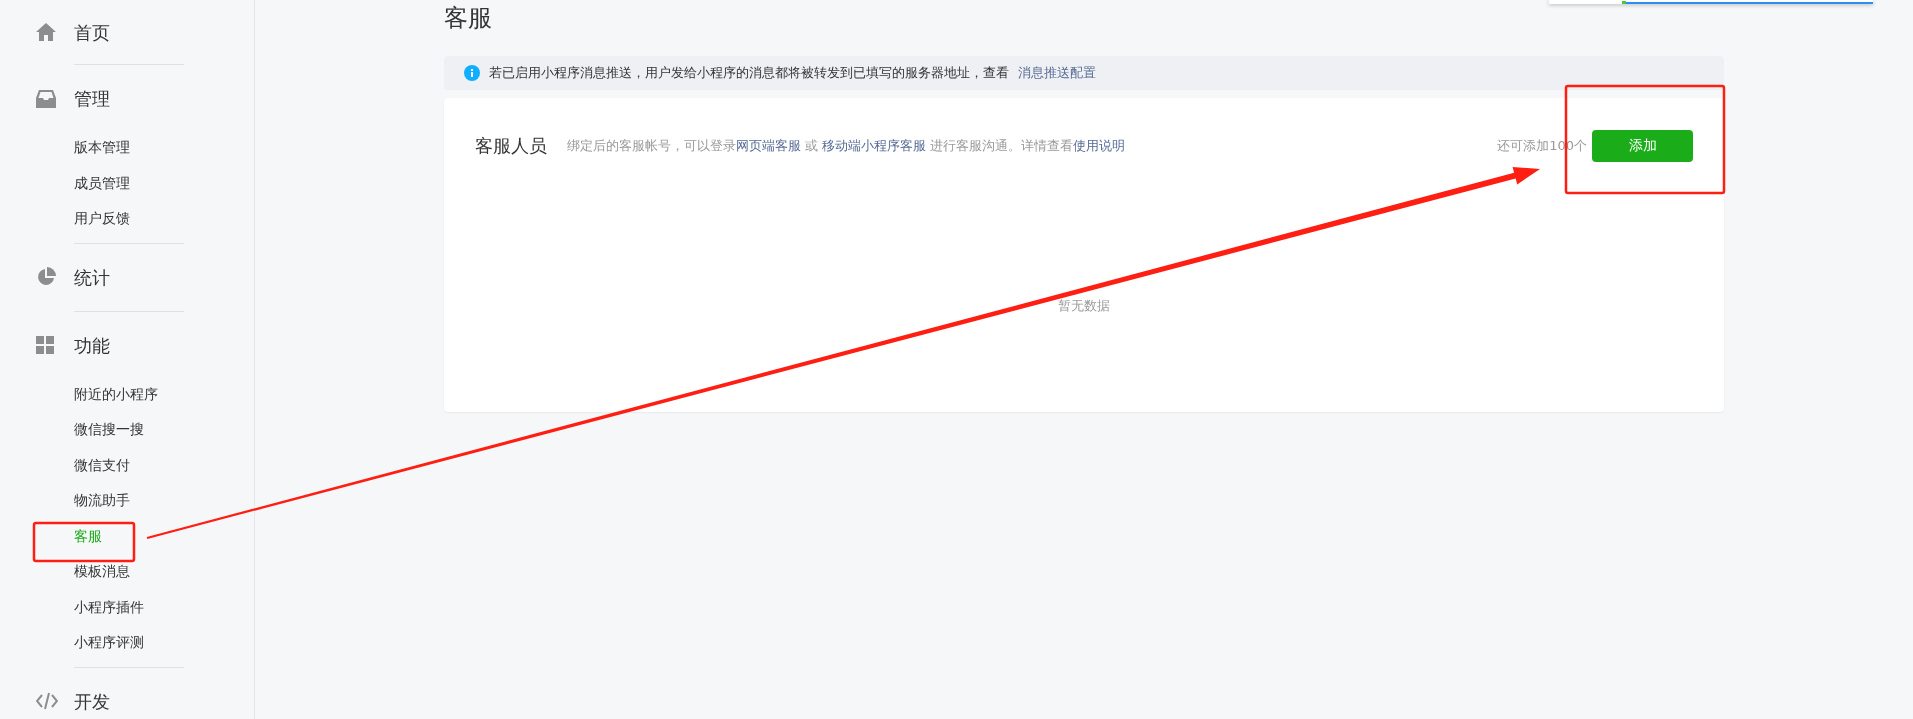 The height and width of the screenshot is (719, 1913). I want to click on nav-item: 附近的小程序, so click(127, 394).